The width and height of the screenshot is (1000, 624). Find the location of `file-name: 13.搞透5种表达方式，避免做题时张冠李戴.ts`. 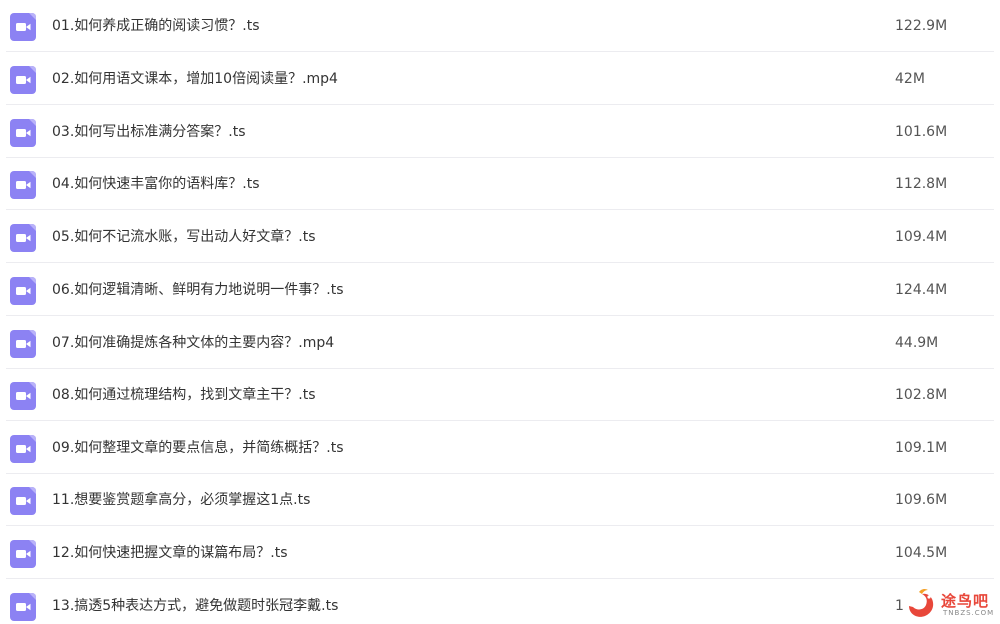

file-name: 13.搞透5种表达方式，避免做题时张冠李戴.ts is located at coordinates (195, 602).